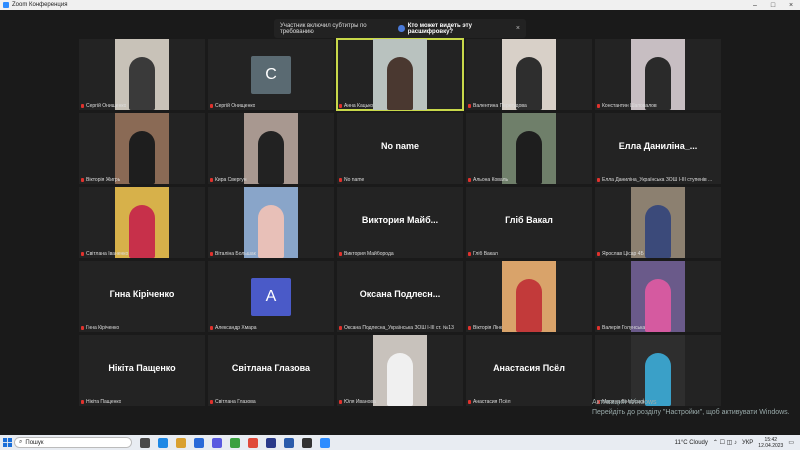 The width and height of the screenshot is (800, 450). Describe the element at coordinates (271, 148) in the screenshot. I see `participant-tile: Кира Свергун` at that location.